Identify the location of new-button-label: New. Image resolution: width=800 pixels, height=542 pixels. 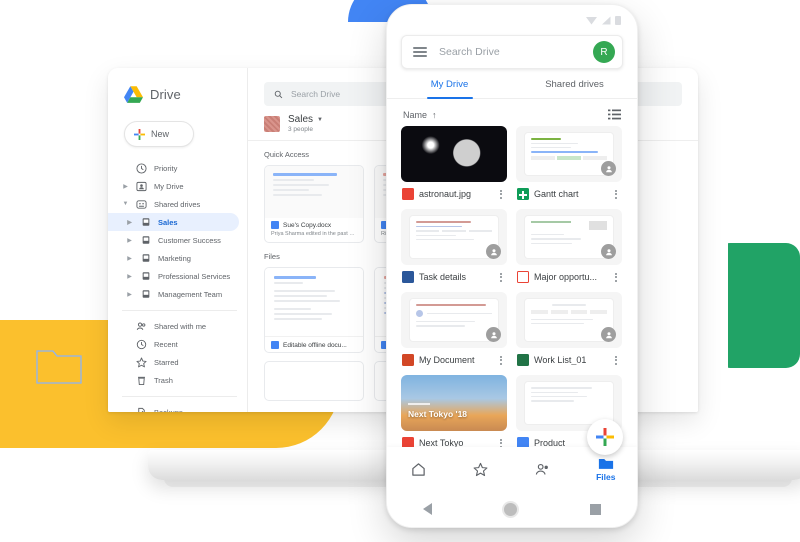
(160, 134).